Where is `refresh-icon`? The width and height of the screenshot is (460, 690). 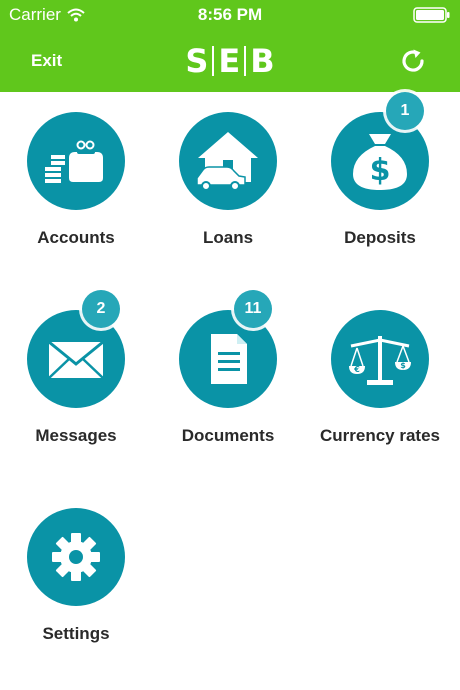 refresh-icon is located at coordinates (413, 61).